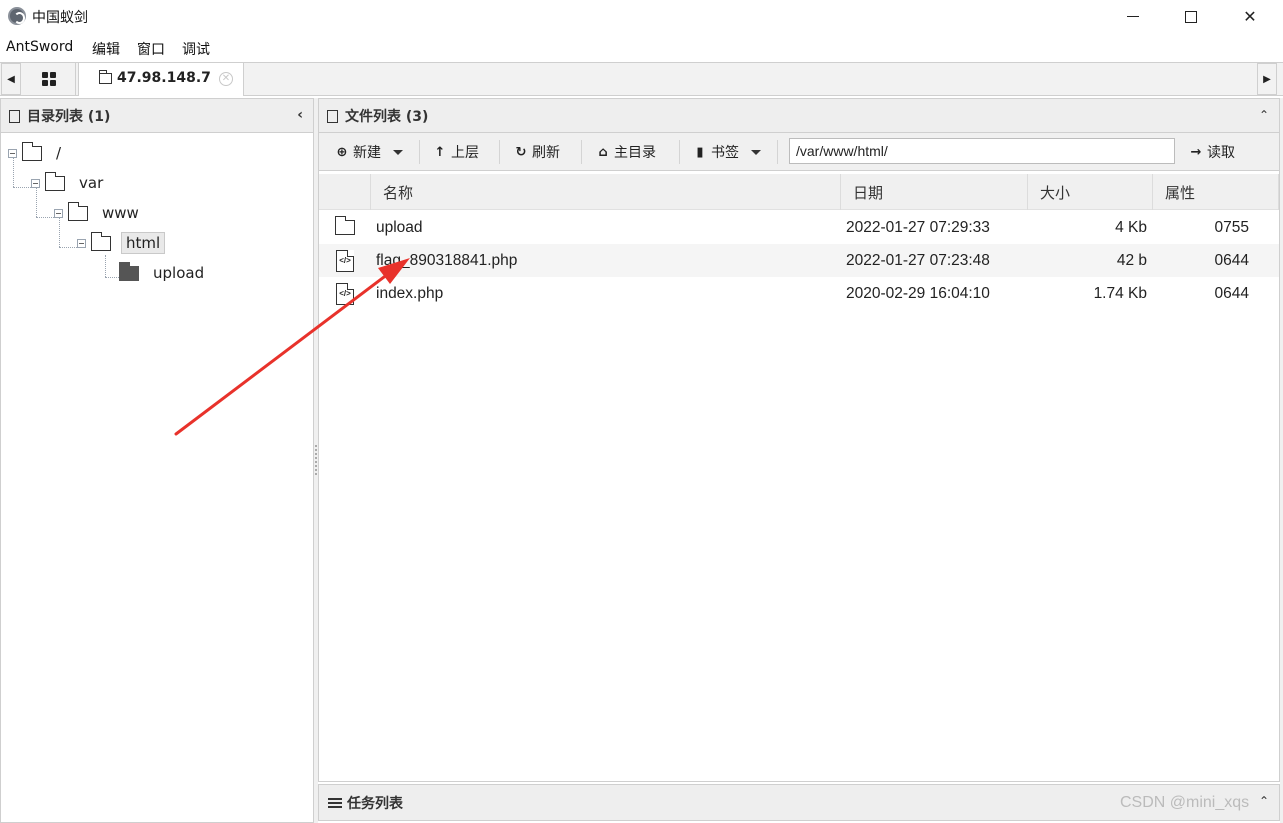 The width and height of the screenshot is (1283, 823). Describe the element at coordinates (69, 183) in the screenshot. I see `tree-node-var: var` at that location.